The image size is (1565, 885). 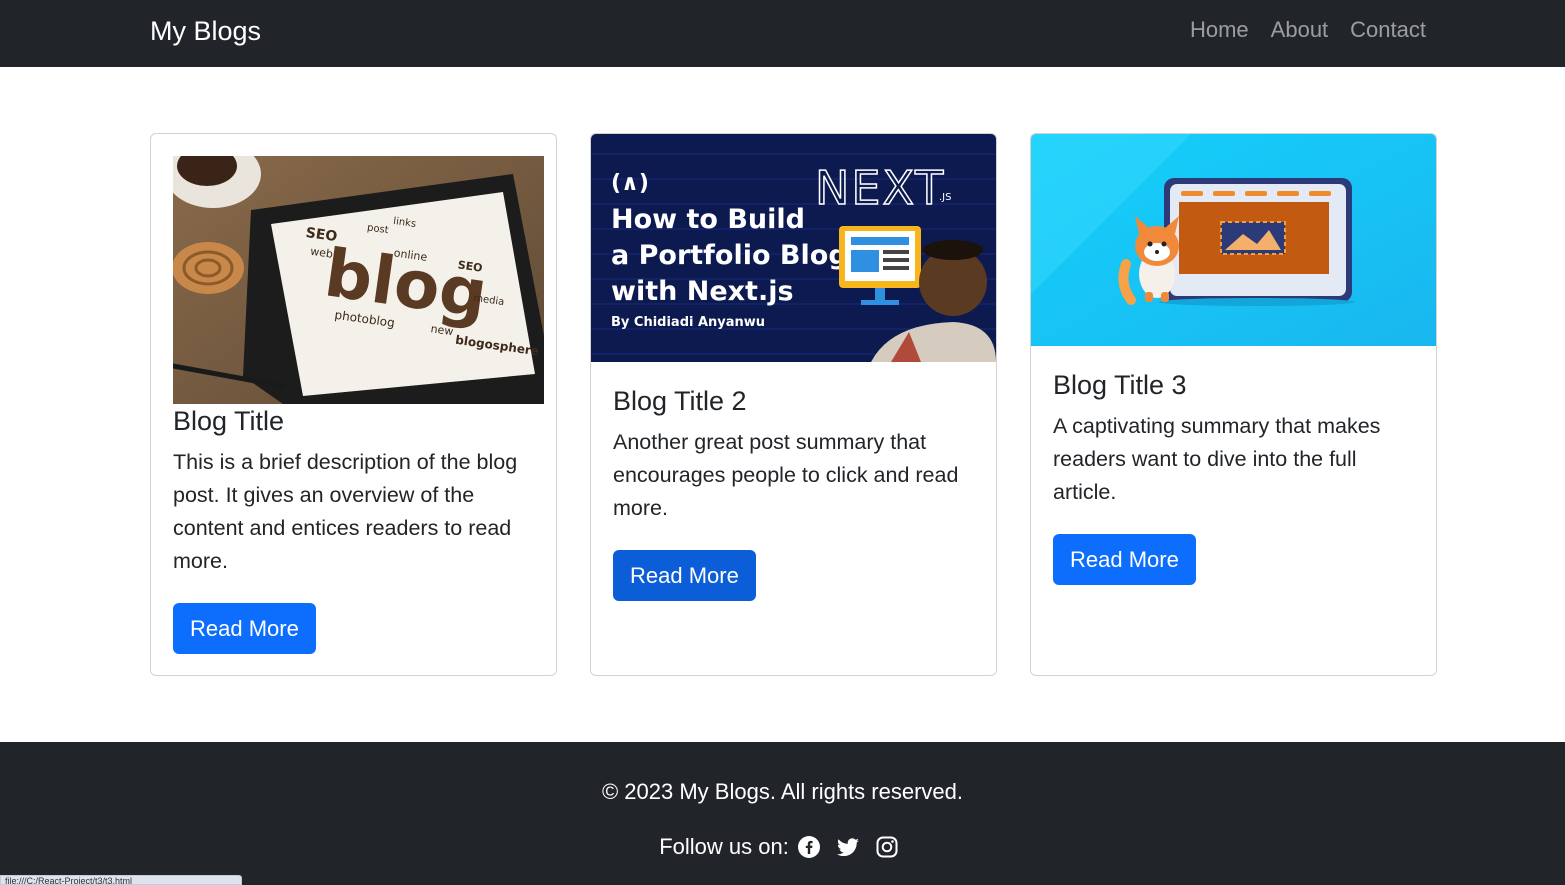 I want to click on svg-text: .JS, so click(x=945, y=197).